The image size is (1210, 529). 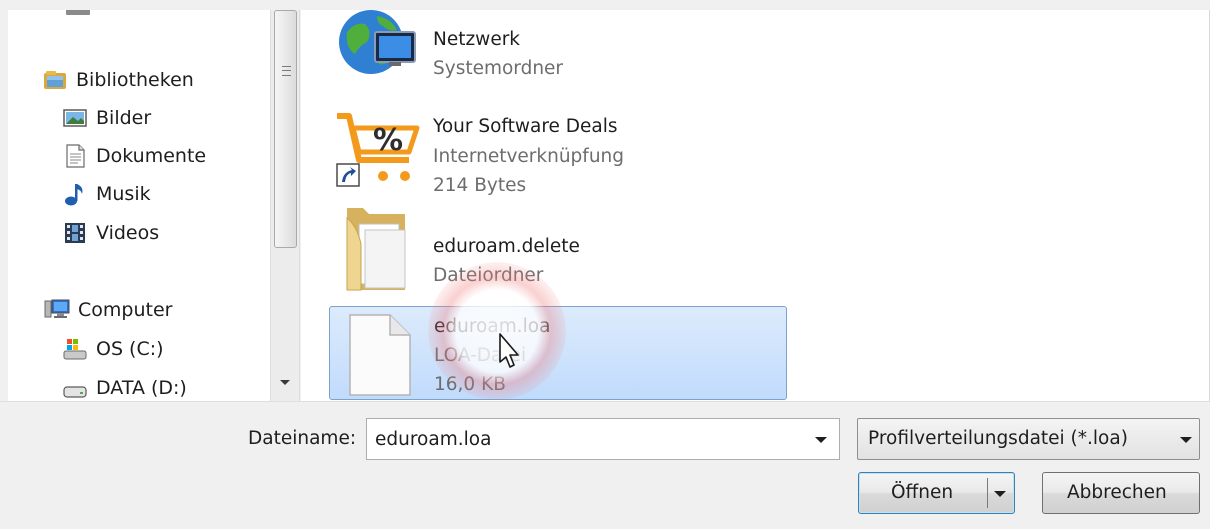 I want to click on nav-item-computer: Computer, so click(x=108, y=310).